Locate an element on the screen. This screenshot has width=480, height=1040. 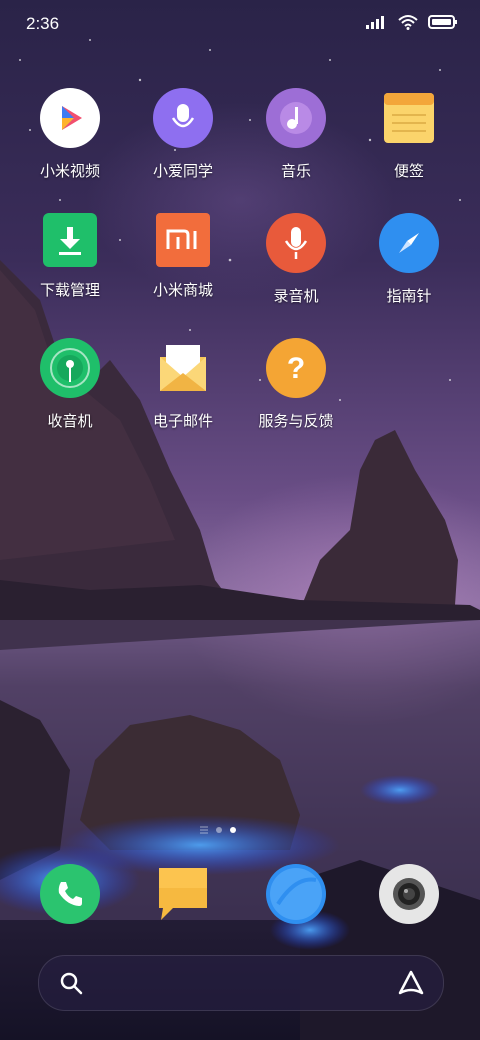
dock is located at coordinates (240, 895).